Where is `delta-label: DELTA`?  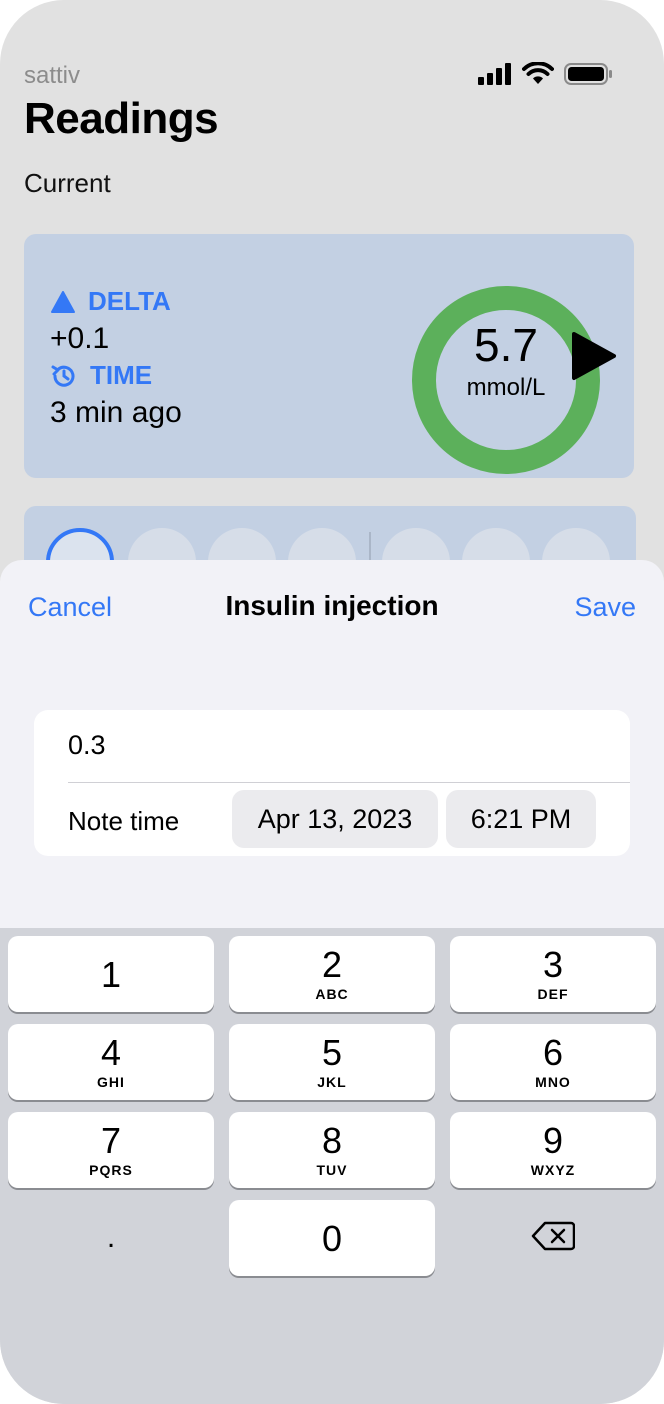
delta-label: DELTA is located at coordinates (110, 301).